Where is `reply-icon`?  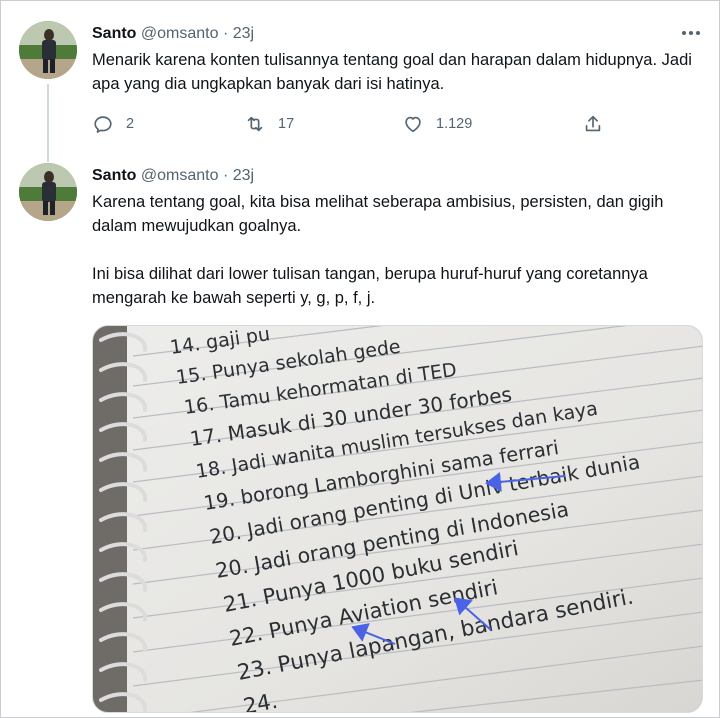 reply-icon is located at coordinates (103, 124).